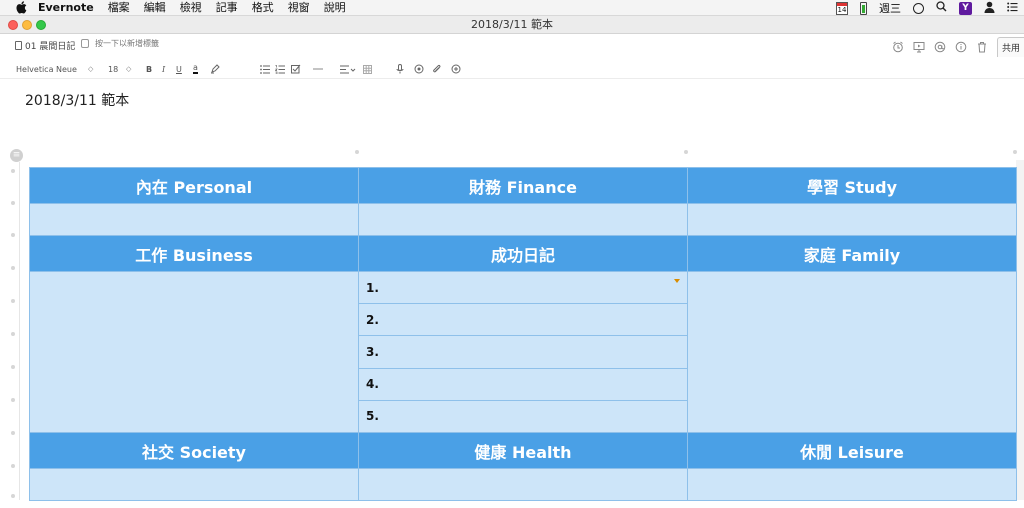  I want to click on search-icon, so click(941, 8).